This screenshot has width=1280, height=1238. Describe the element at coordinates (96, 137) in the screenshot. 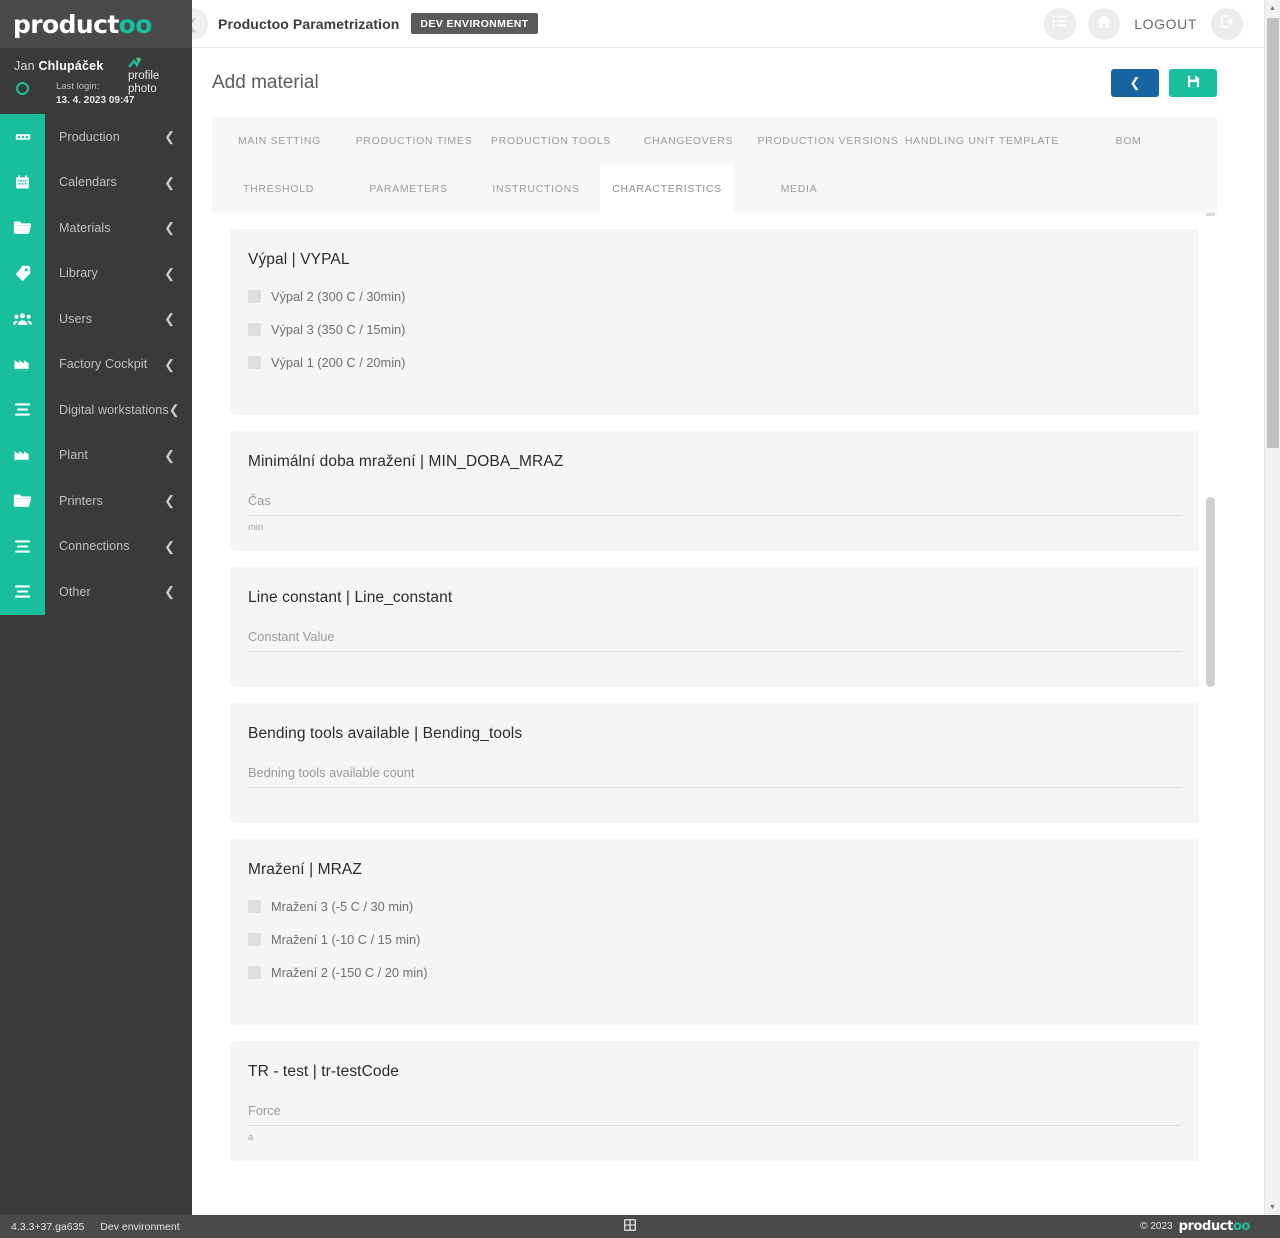

I see `sidebar-item-production: Production ❮` at that location.